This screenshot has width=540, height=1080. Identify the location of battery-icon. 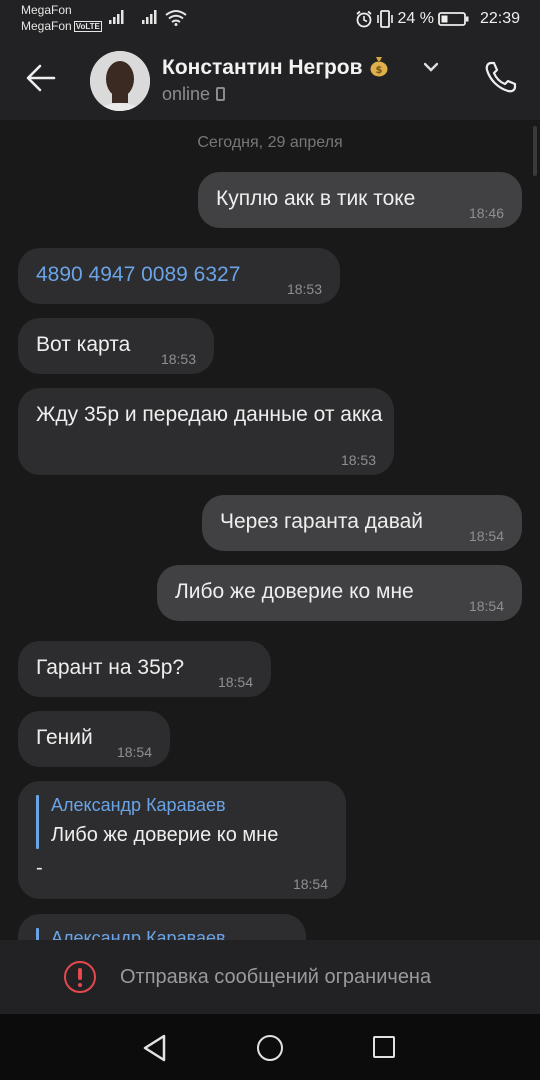
(453, 19).